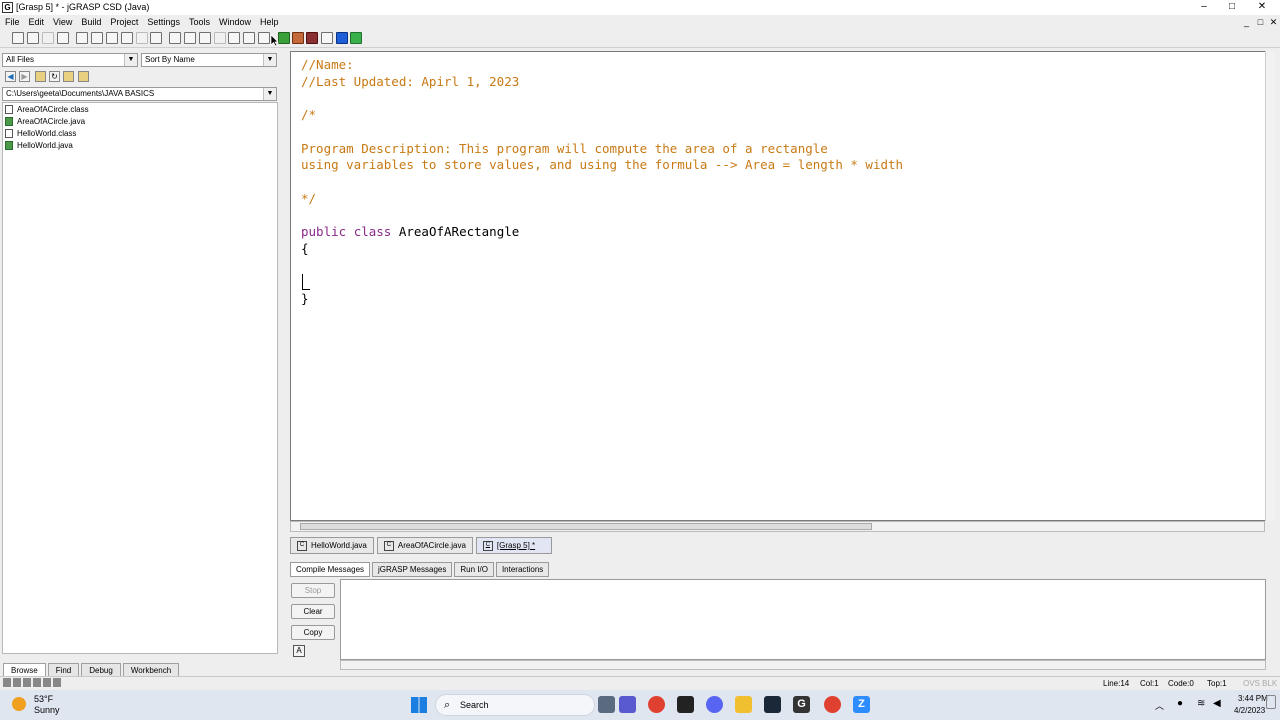 The image size is (1280, 720). Describe the element at coordinates (861, 704) in the screenshot. I see `zoom-icon: Z` at that location.